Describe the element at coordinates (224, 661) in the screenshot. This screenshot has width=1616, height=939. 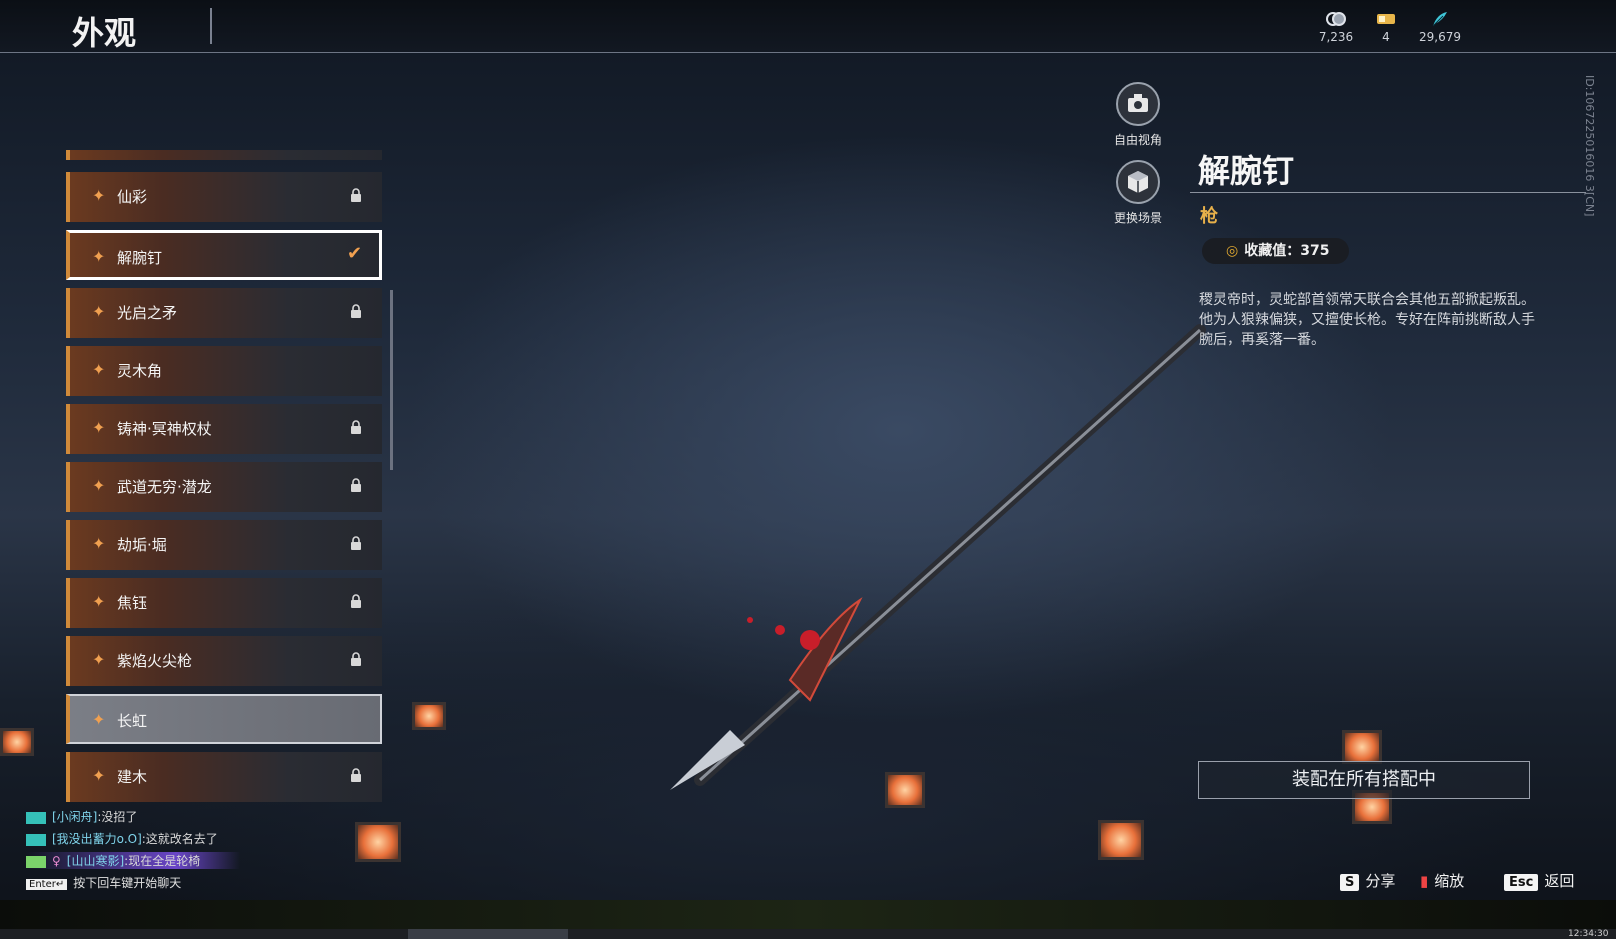
I see `list-item: ✦ 紫焰火尖枪` at that location.